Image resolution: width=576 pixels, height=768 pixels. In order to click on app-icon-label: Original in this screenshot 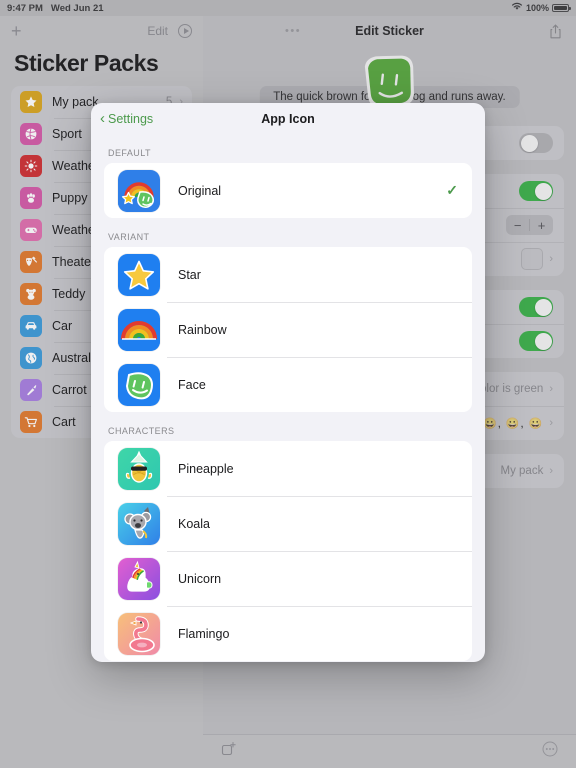, I will do `click(200, 190)`.